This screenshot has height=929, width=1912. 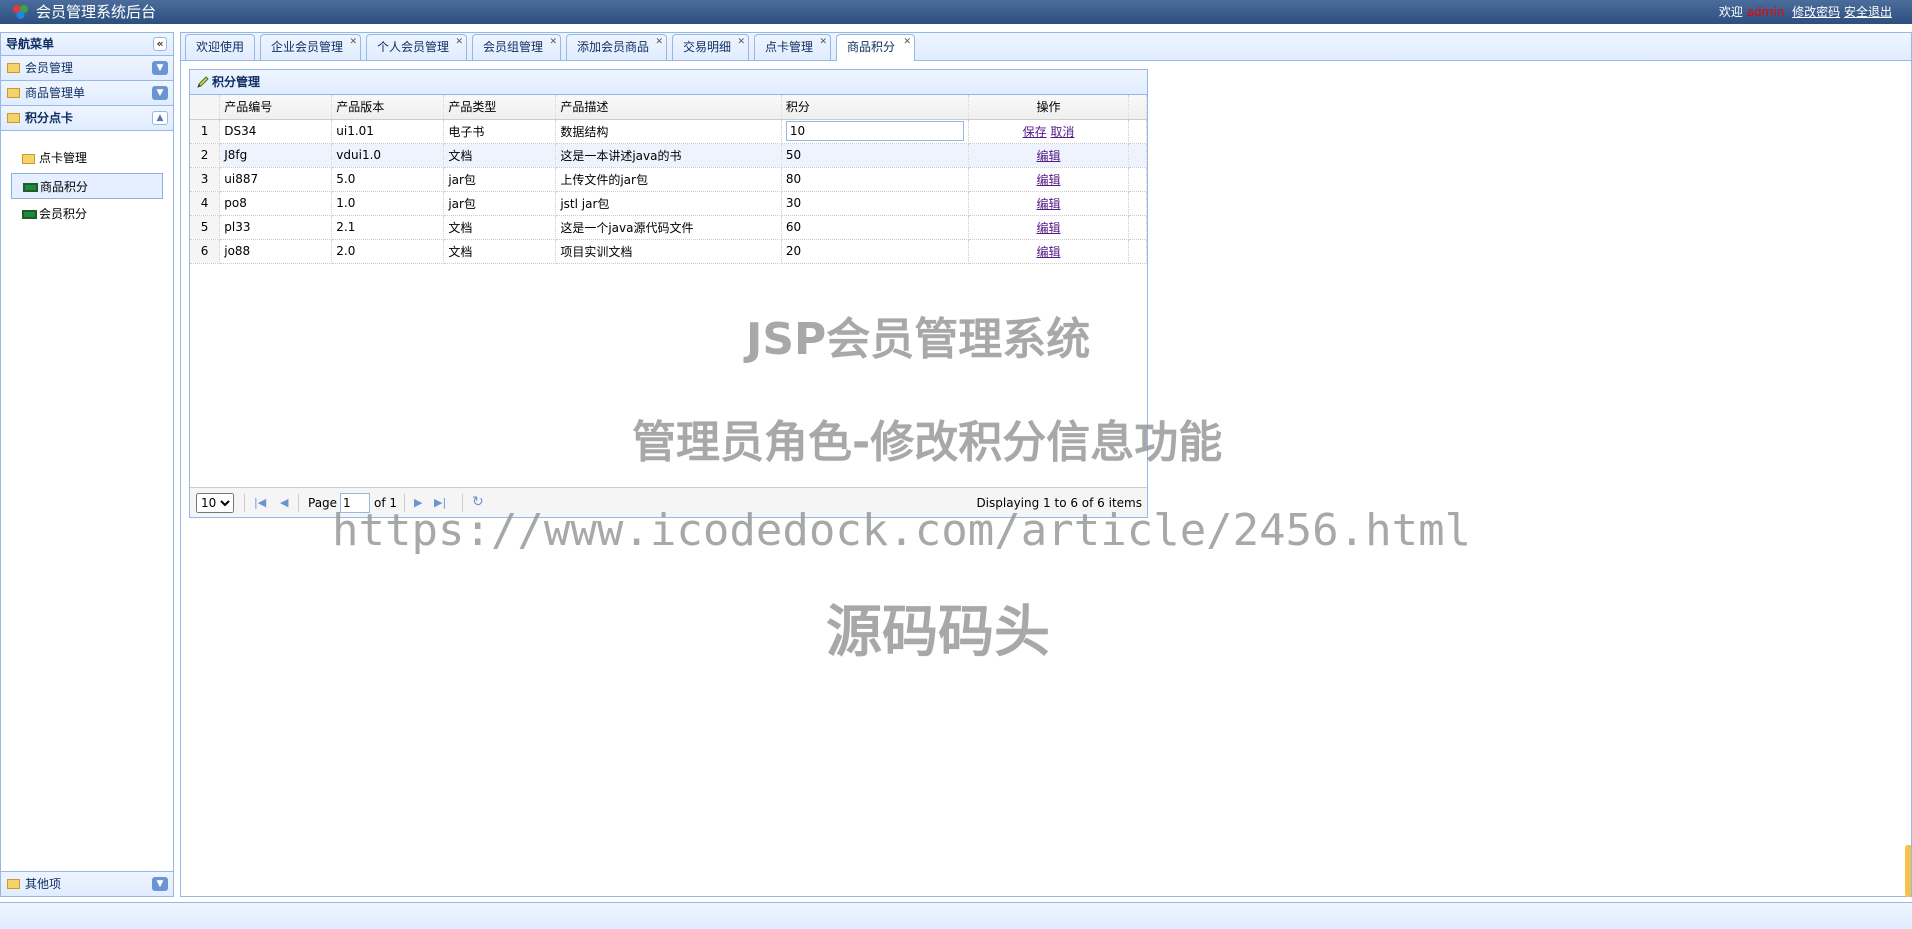 What do you see at coordinates (64, 187) in the screenshot?
I see `tree-item-label: 商品积分` at bounding box center [64, 187].